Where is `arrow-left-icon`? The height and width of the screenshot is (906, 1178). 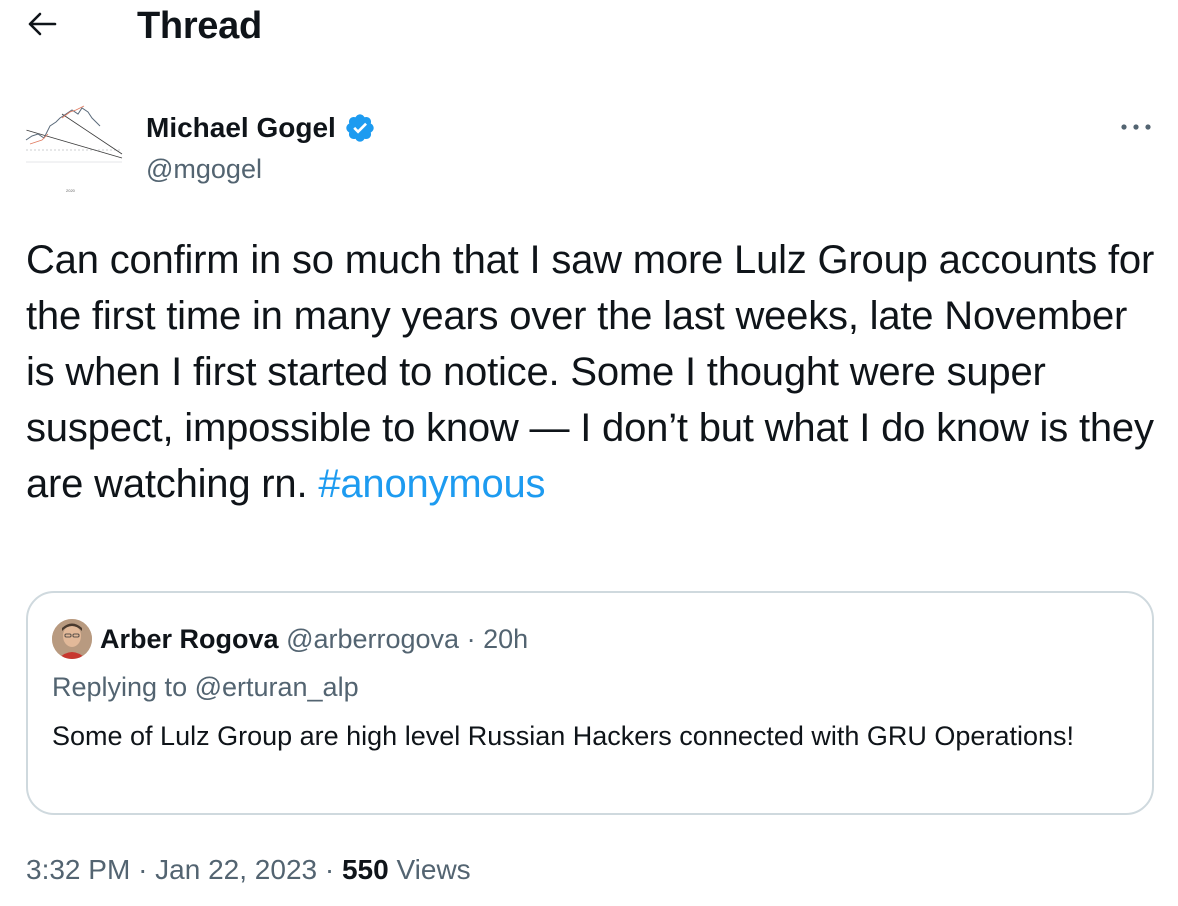
arrow-left-icon is located at coordinates (42, 26).